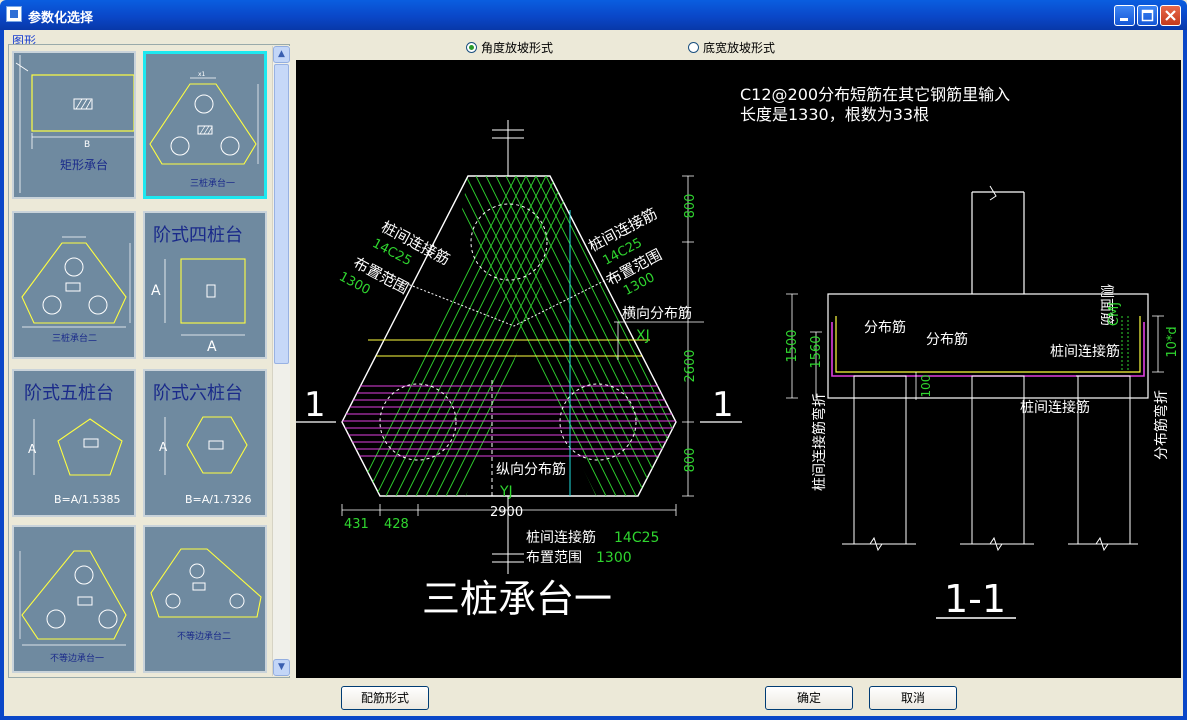 Image resolution: width=1187 pixels, height=720 pixels. Describe the element at coordinates (84, 164) in the screenshot. I see `thumb-label: 矩形承台` at that location.